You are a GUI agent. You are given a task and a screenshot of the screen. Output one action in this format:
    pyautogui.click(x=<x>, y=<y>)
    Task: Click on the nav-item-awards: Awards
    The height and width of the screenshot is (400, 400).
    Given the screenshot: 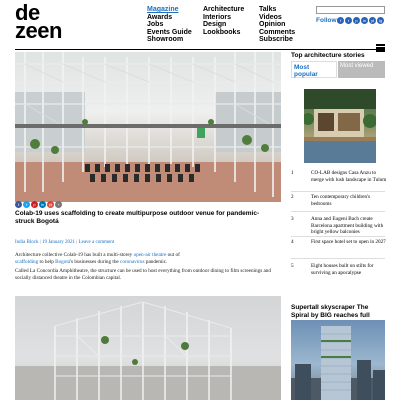 What is the action you would take?
    pyautogui.click(x=169, y=18)
    